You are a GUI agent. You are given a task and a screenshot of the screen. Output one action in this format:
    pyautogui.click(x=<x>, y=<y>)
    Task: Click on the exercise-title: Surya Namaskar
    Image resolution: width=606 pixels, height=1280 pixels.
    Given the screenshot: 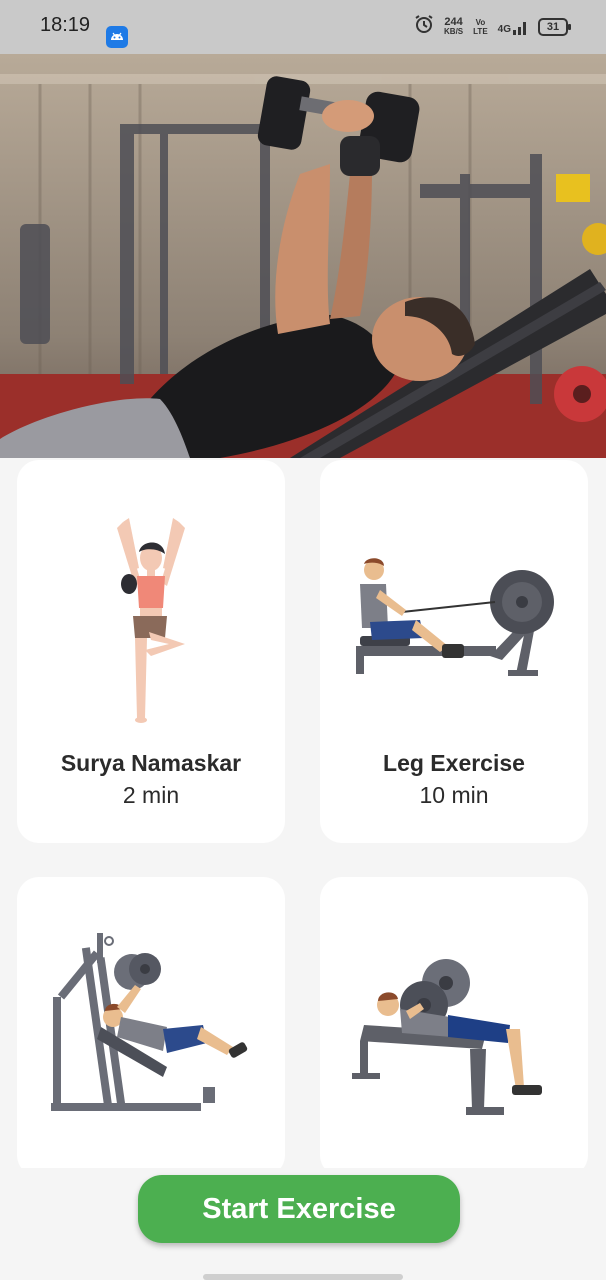 What is the action you would take?
    pyautogui.click(x=151, y=763)
    